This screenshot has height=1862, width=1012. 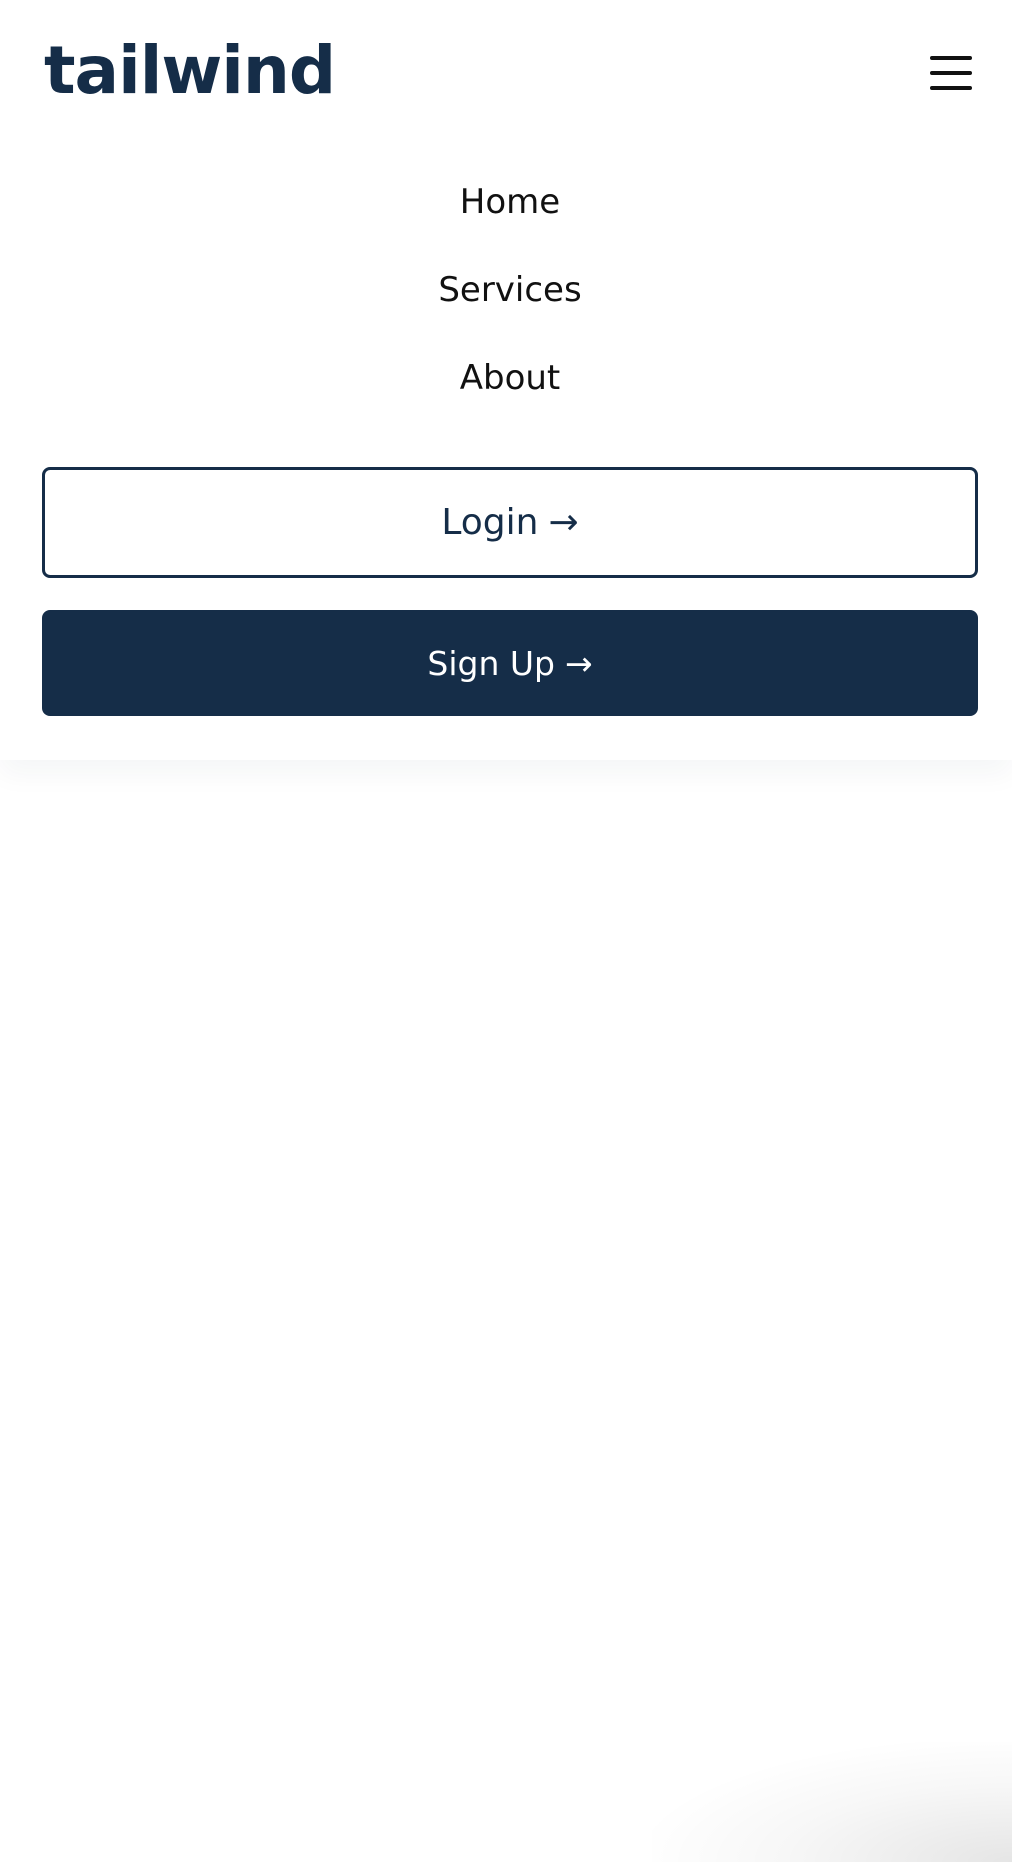 I want to click on corner-shadow, so click(x=832, y=1802).